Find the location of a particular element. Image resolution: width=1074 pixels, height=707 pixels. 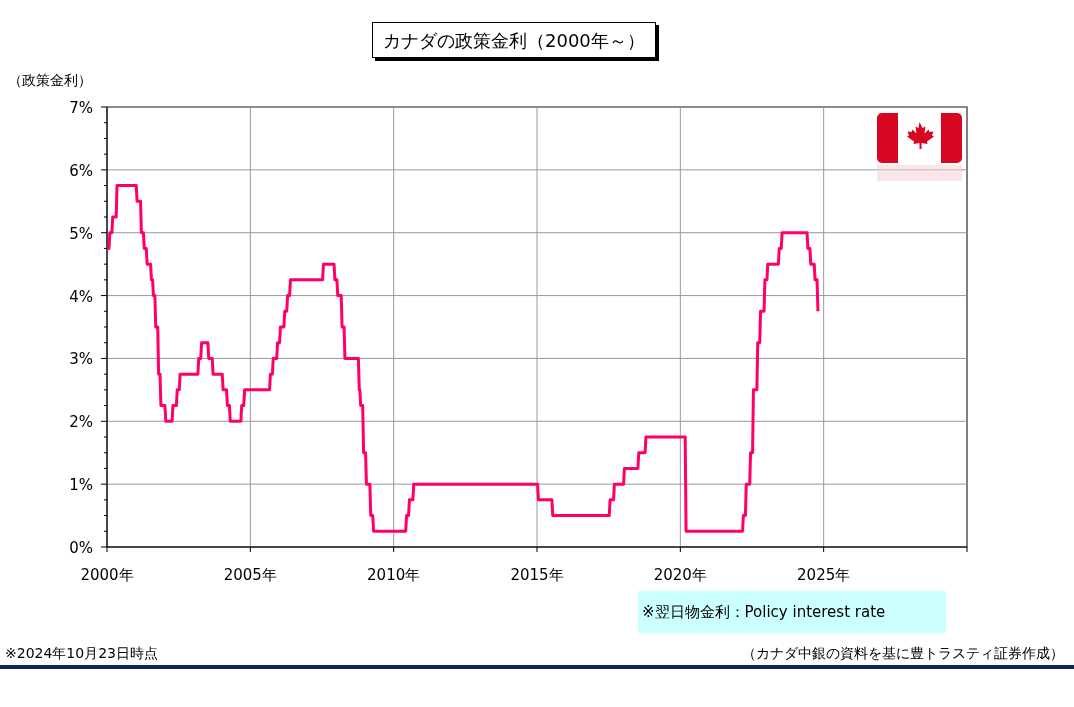

source-note: （カナダ中銀の資料を基に豊トラスティ証券作成） is located at coordinates (903, 654).